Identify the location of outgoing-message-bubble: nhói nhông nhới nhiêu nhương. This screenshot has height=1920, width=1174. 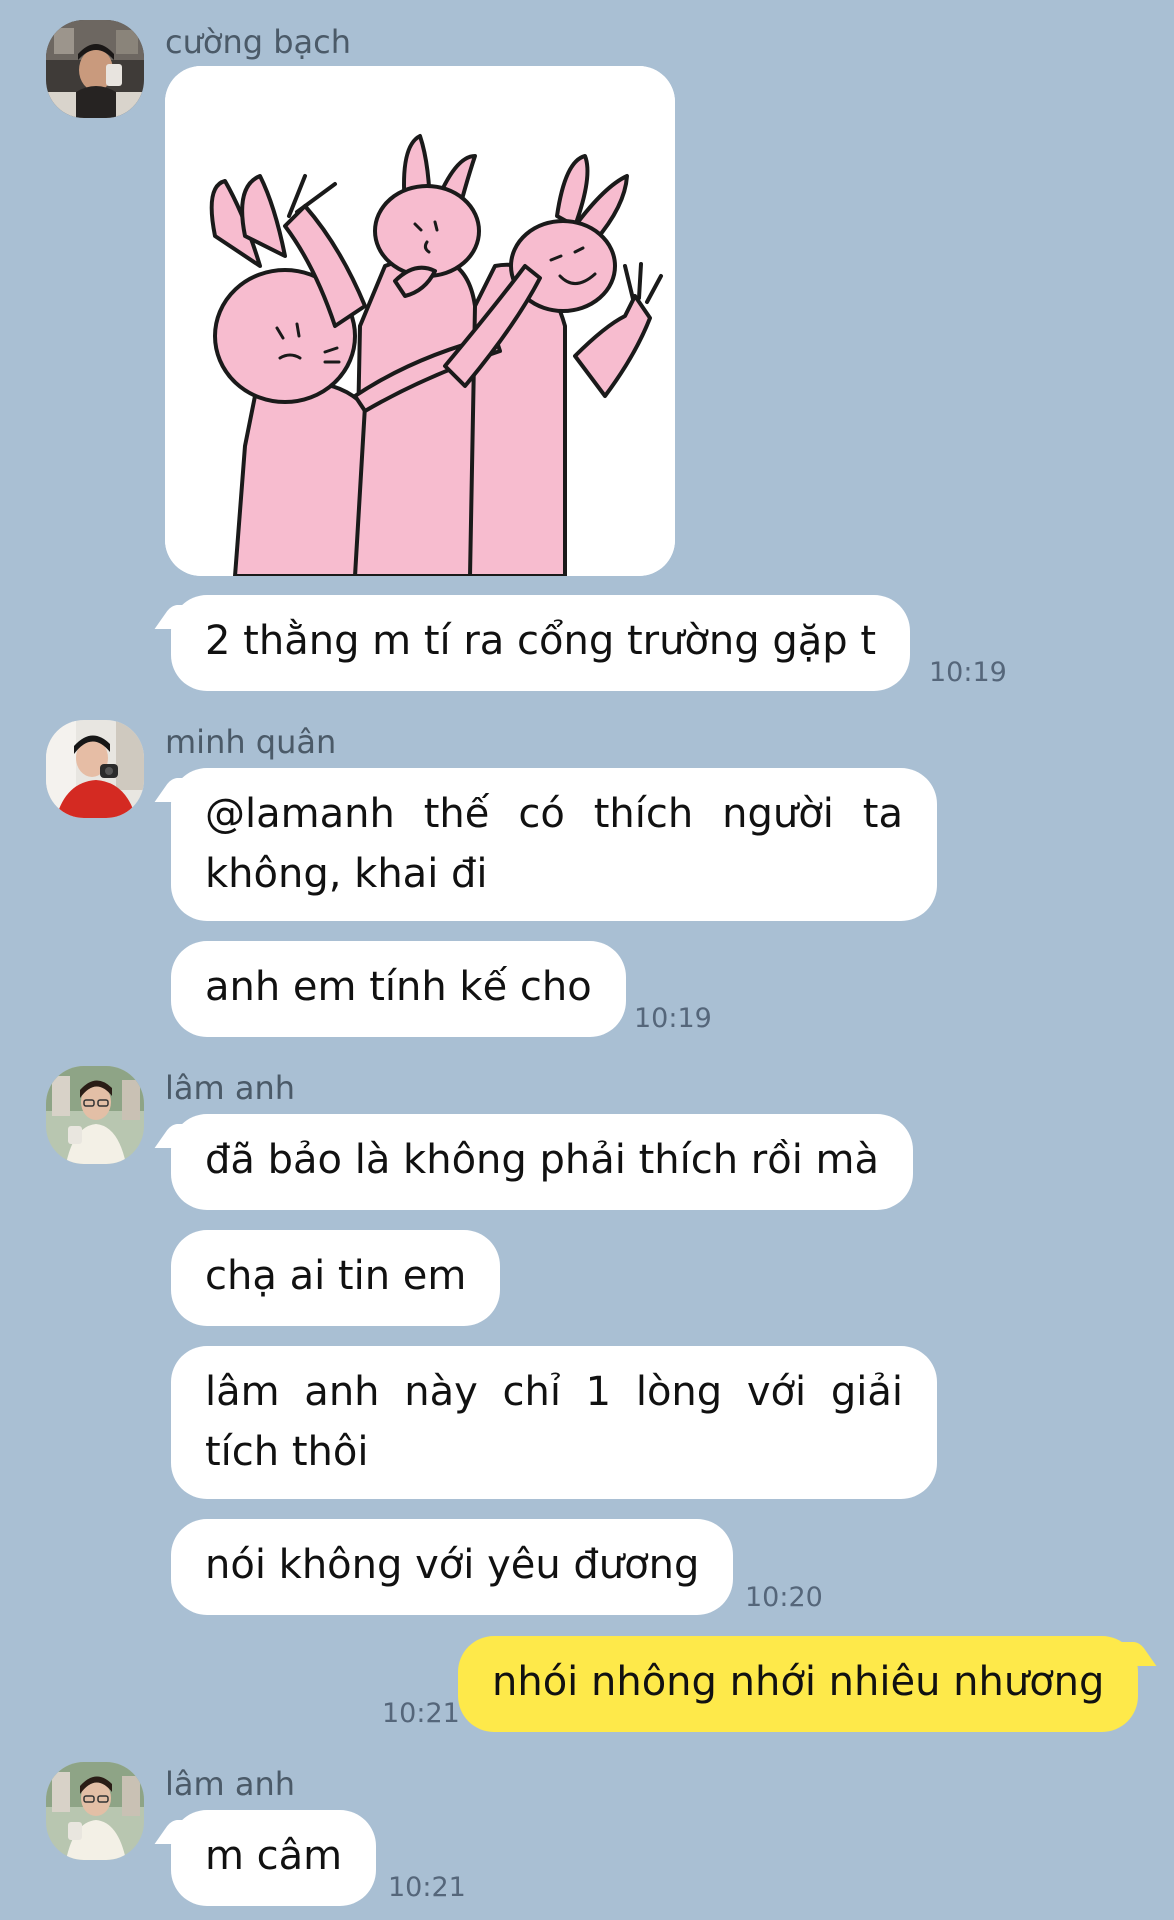
(798, 1684).